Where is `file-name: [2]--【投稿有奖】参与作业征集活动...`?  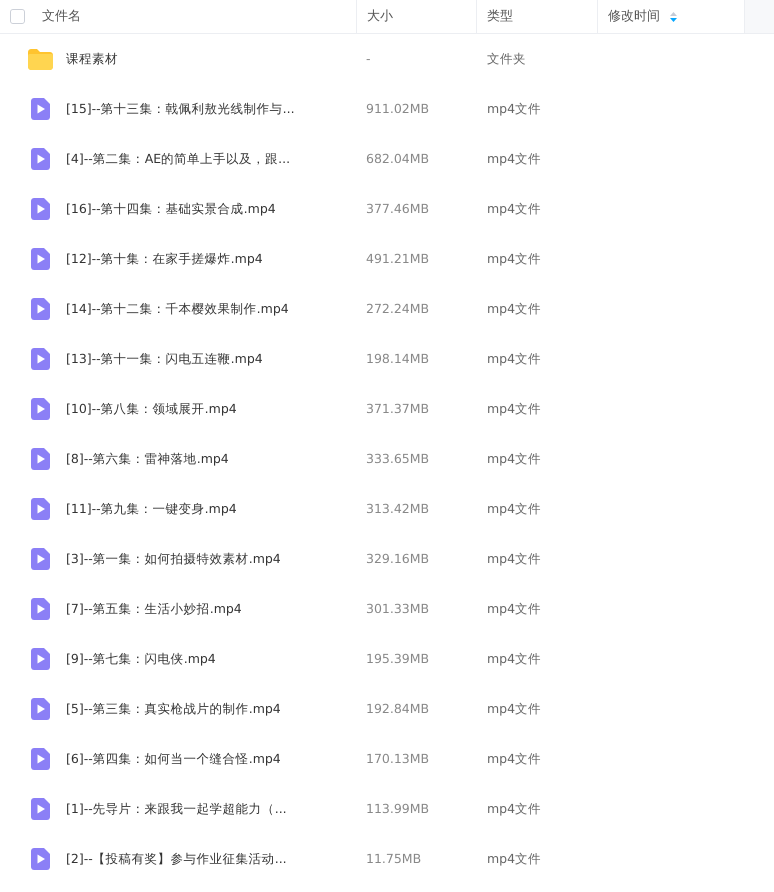 file-name: [2]--【投稿有奖】参与作业征集活动... is located at coordinates (216, 859).